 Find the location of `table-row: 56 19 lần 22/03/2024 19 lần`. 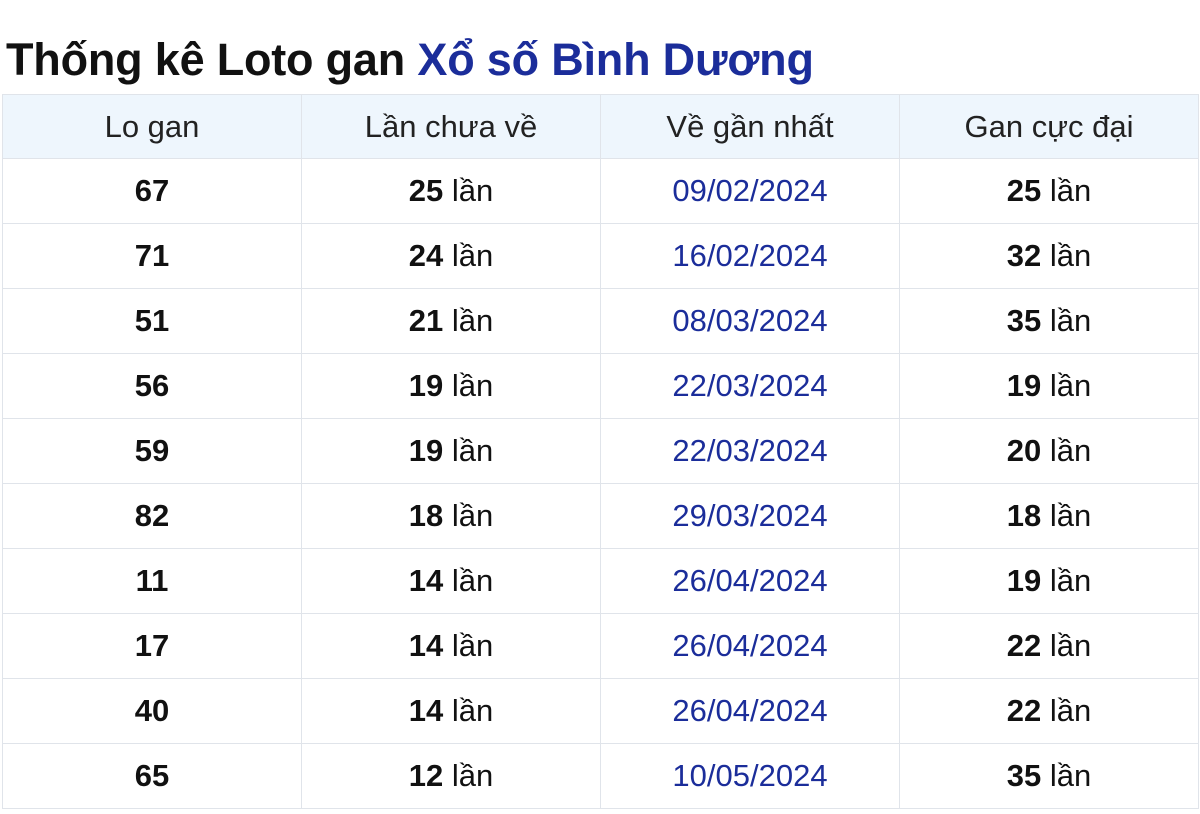

table-row: 56 19 lần 22/03/2024 19 lần is located at coordinates (600, 386).